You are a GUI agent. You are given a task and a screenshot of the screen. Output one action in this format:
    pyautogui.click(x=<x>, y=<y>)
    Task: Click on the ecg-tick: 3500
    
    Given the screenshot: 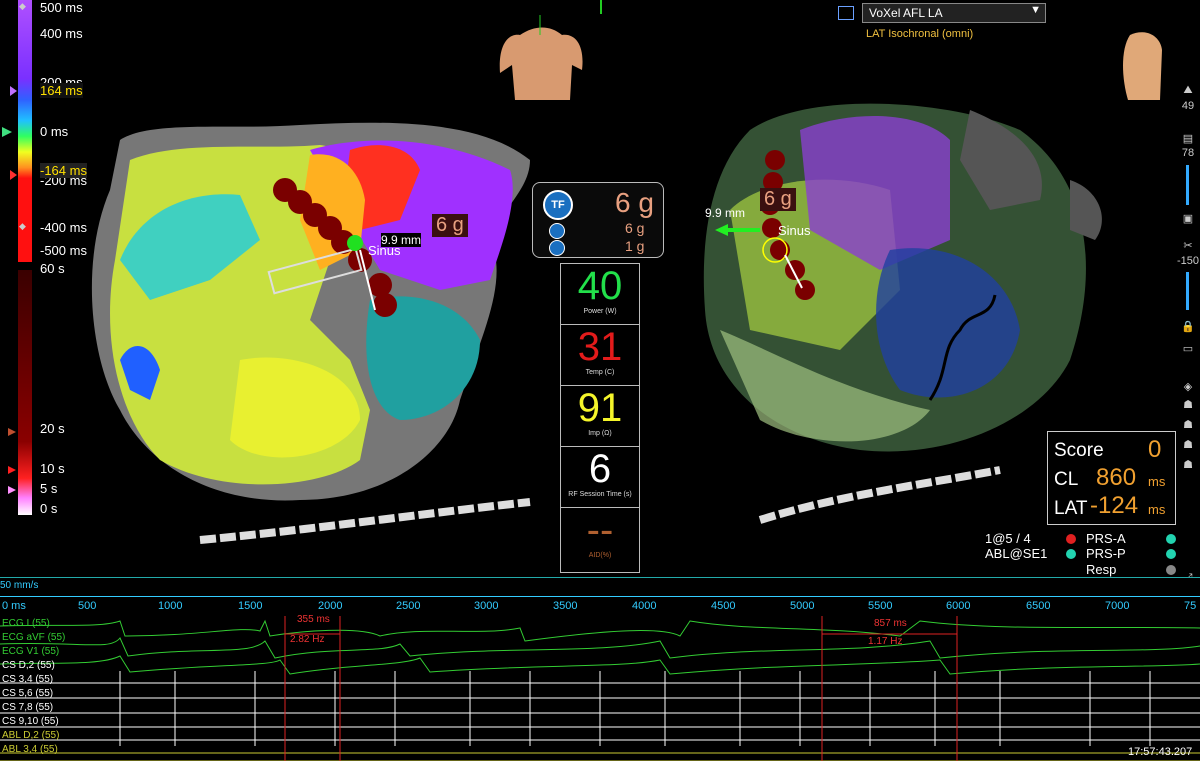 What is the action you would take?
    pyautogui.click(x=565, y=606)
    